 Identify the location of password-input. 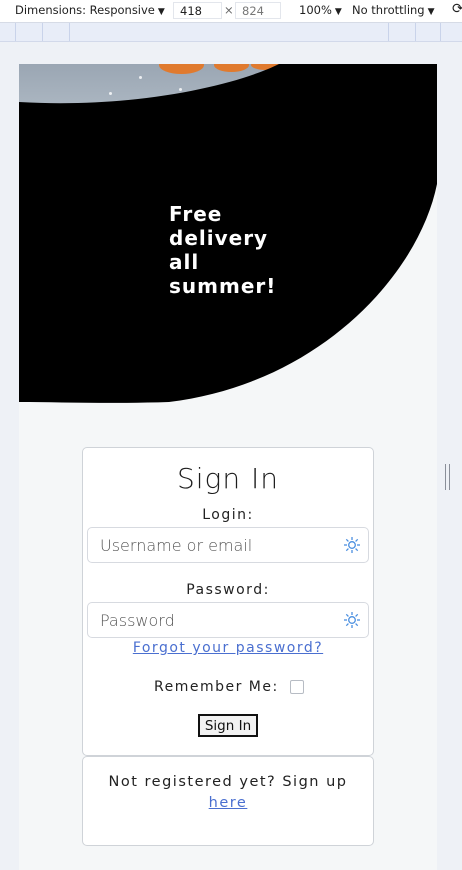
(219, 620).